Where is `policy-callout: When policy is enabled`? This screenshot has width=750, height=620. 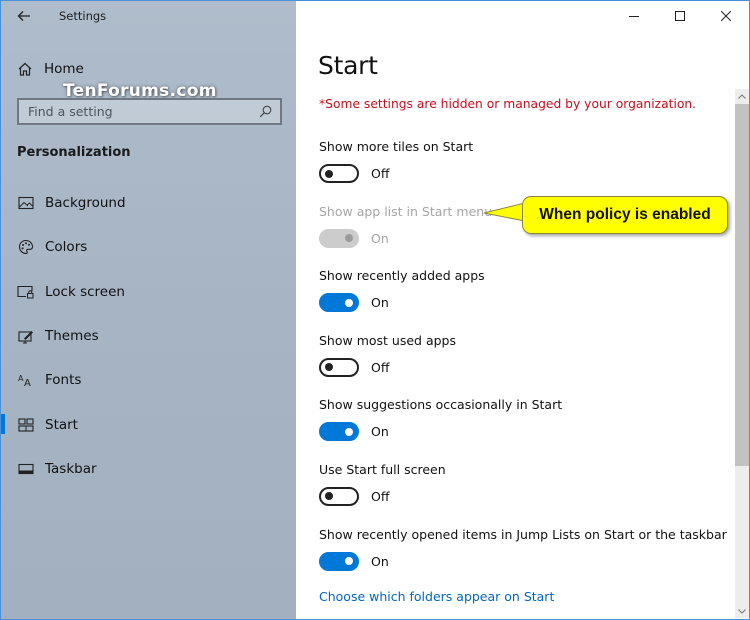
policy-callout: When policy is enabled is located at coordinates (625, 215).